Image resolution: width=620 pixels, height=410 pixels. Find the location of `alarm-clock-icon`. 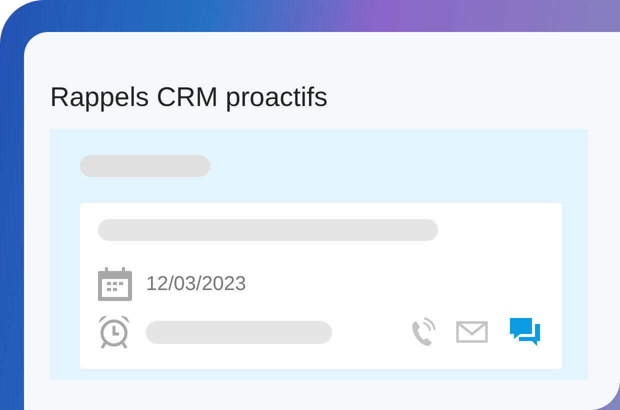

alarm-clock-icon is located at coordinates (114, 332).